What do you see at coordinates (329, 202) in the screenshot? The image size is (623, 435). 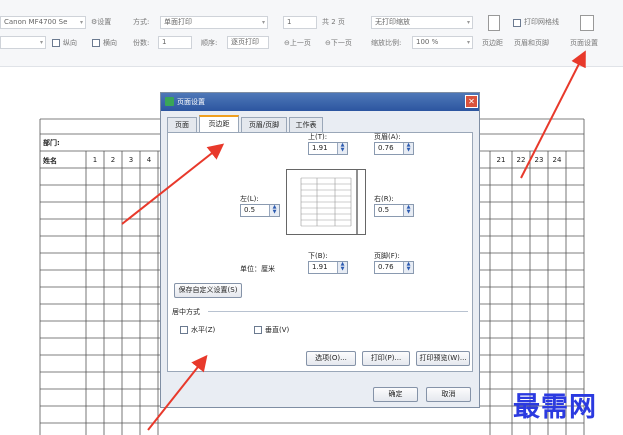 I see `margin-preview-graphic` at bounding box center [329, 202].